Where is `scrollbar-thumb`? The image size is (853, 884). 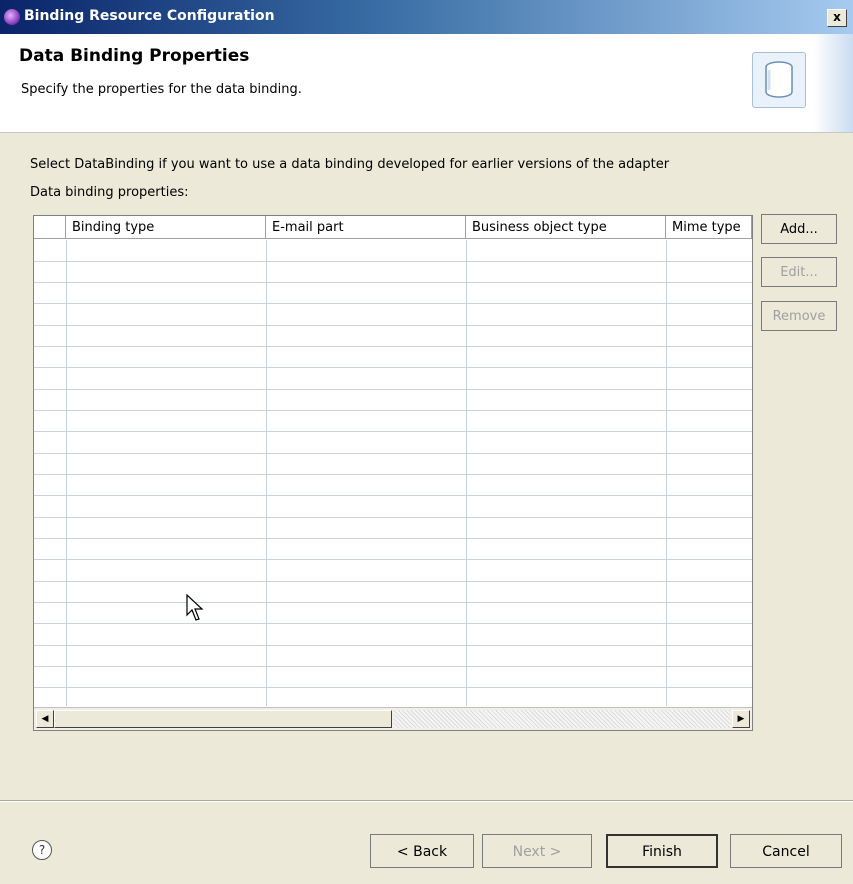
scrollbar-thumb is located at coordinates (223, 719).